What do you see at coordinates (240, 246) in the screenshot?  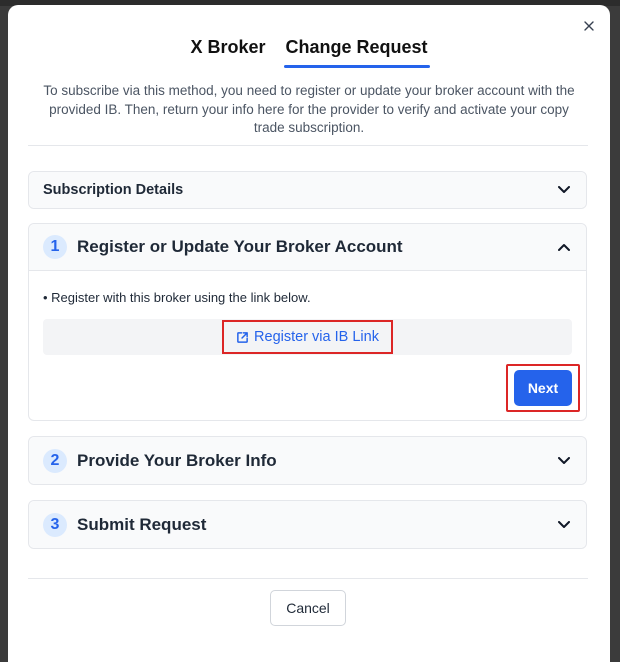 I see `step-1-title: Register or Update Your Broker Account` at bounding box center [240, 246].